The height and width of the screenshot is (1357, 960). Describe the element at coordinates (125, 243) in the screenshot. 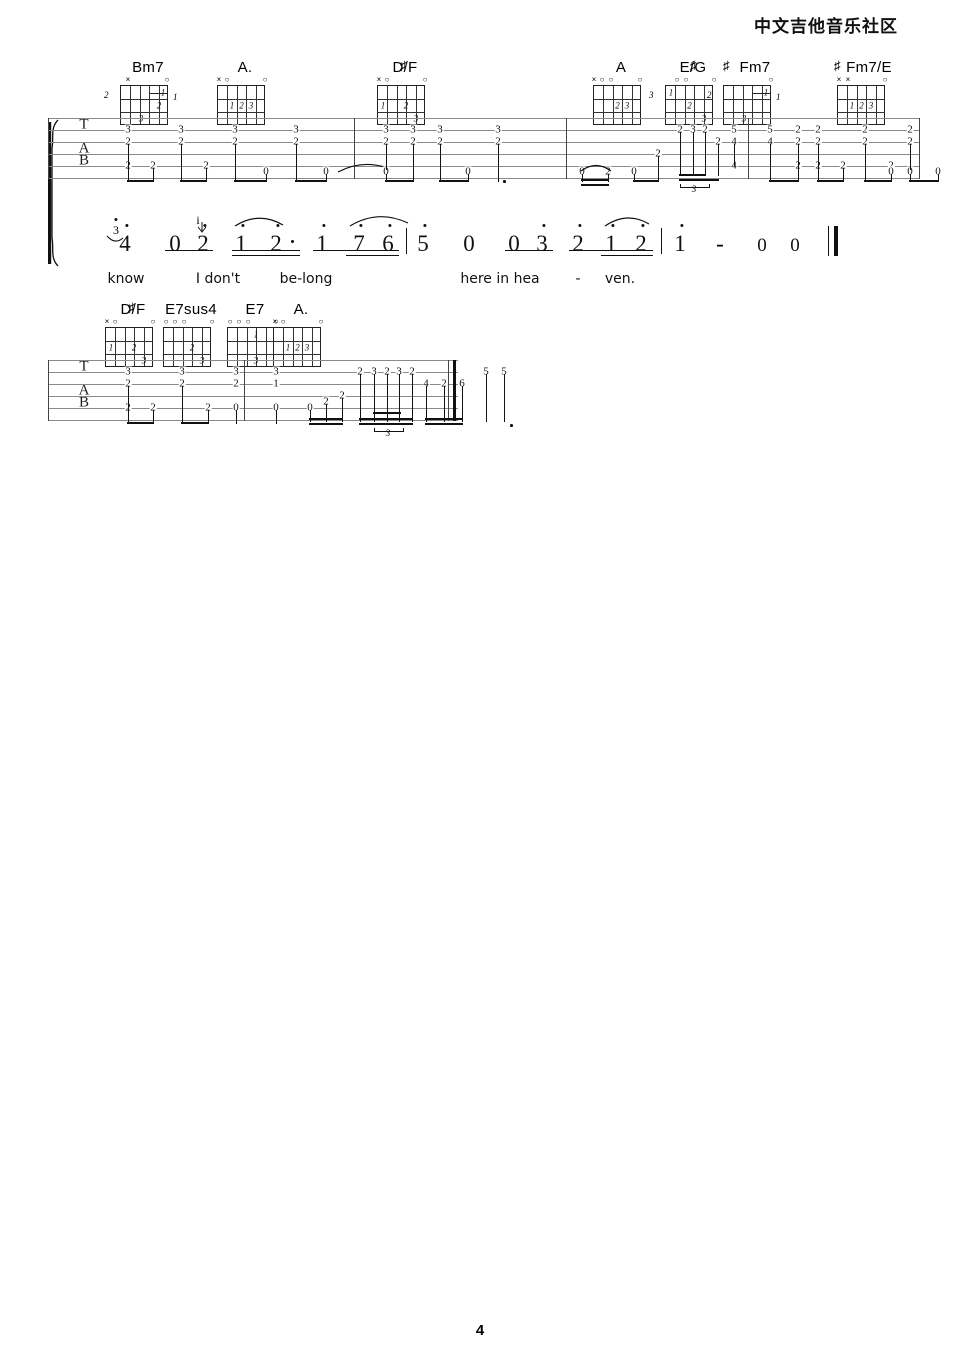

I see `melody-note: 4` at that location.